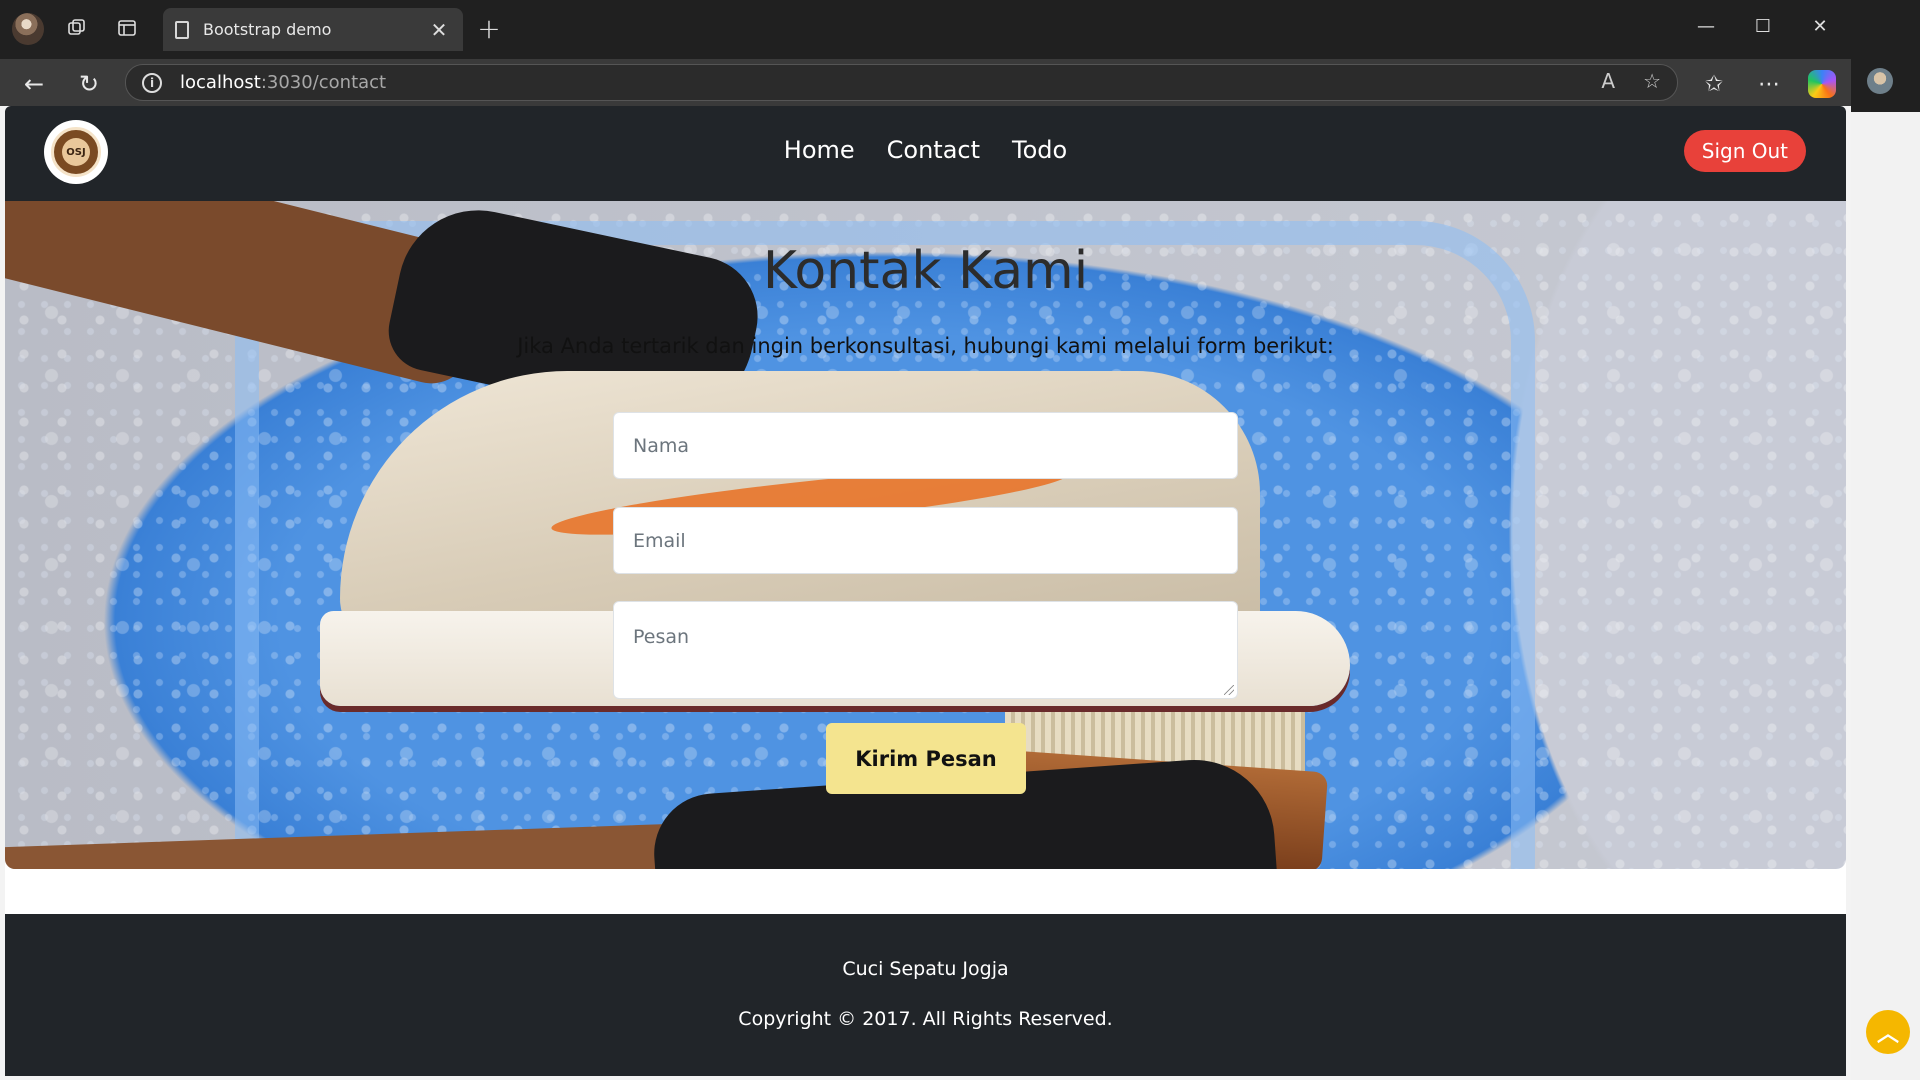  Describe the element at coordinates (489, 28) in the screenshot. I see `new-tab-icon: +` at that location.